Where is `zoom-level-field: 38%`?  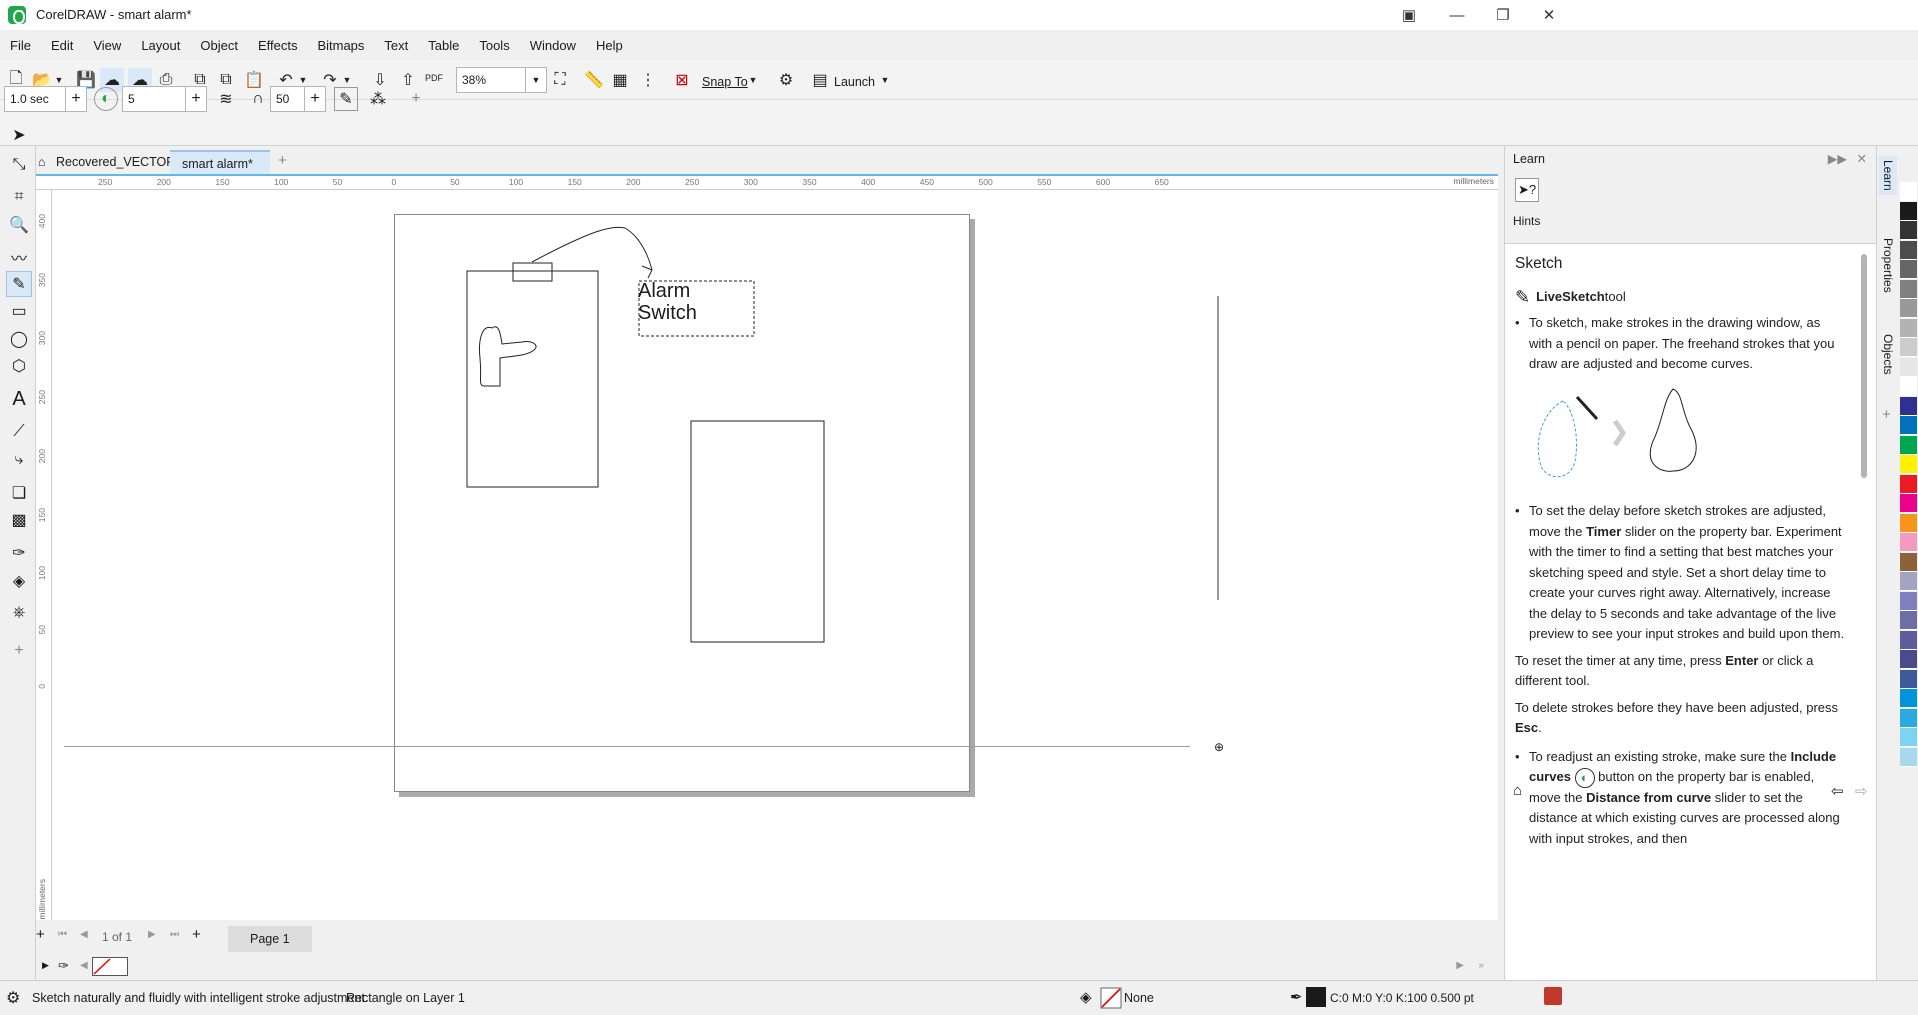
zoom-level-field: 38% is located at coordinates (491, 80).